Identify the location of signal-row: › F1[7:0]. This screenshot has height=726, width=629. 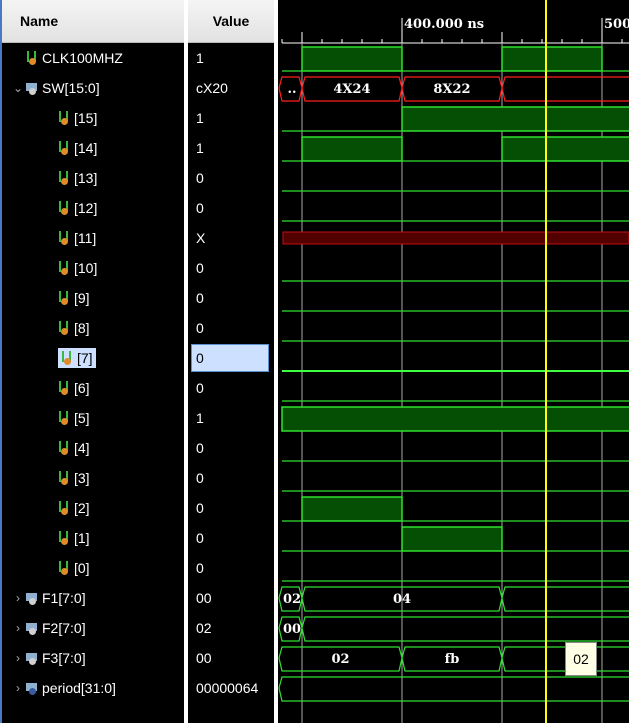
(93, 598).